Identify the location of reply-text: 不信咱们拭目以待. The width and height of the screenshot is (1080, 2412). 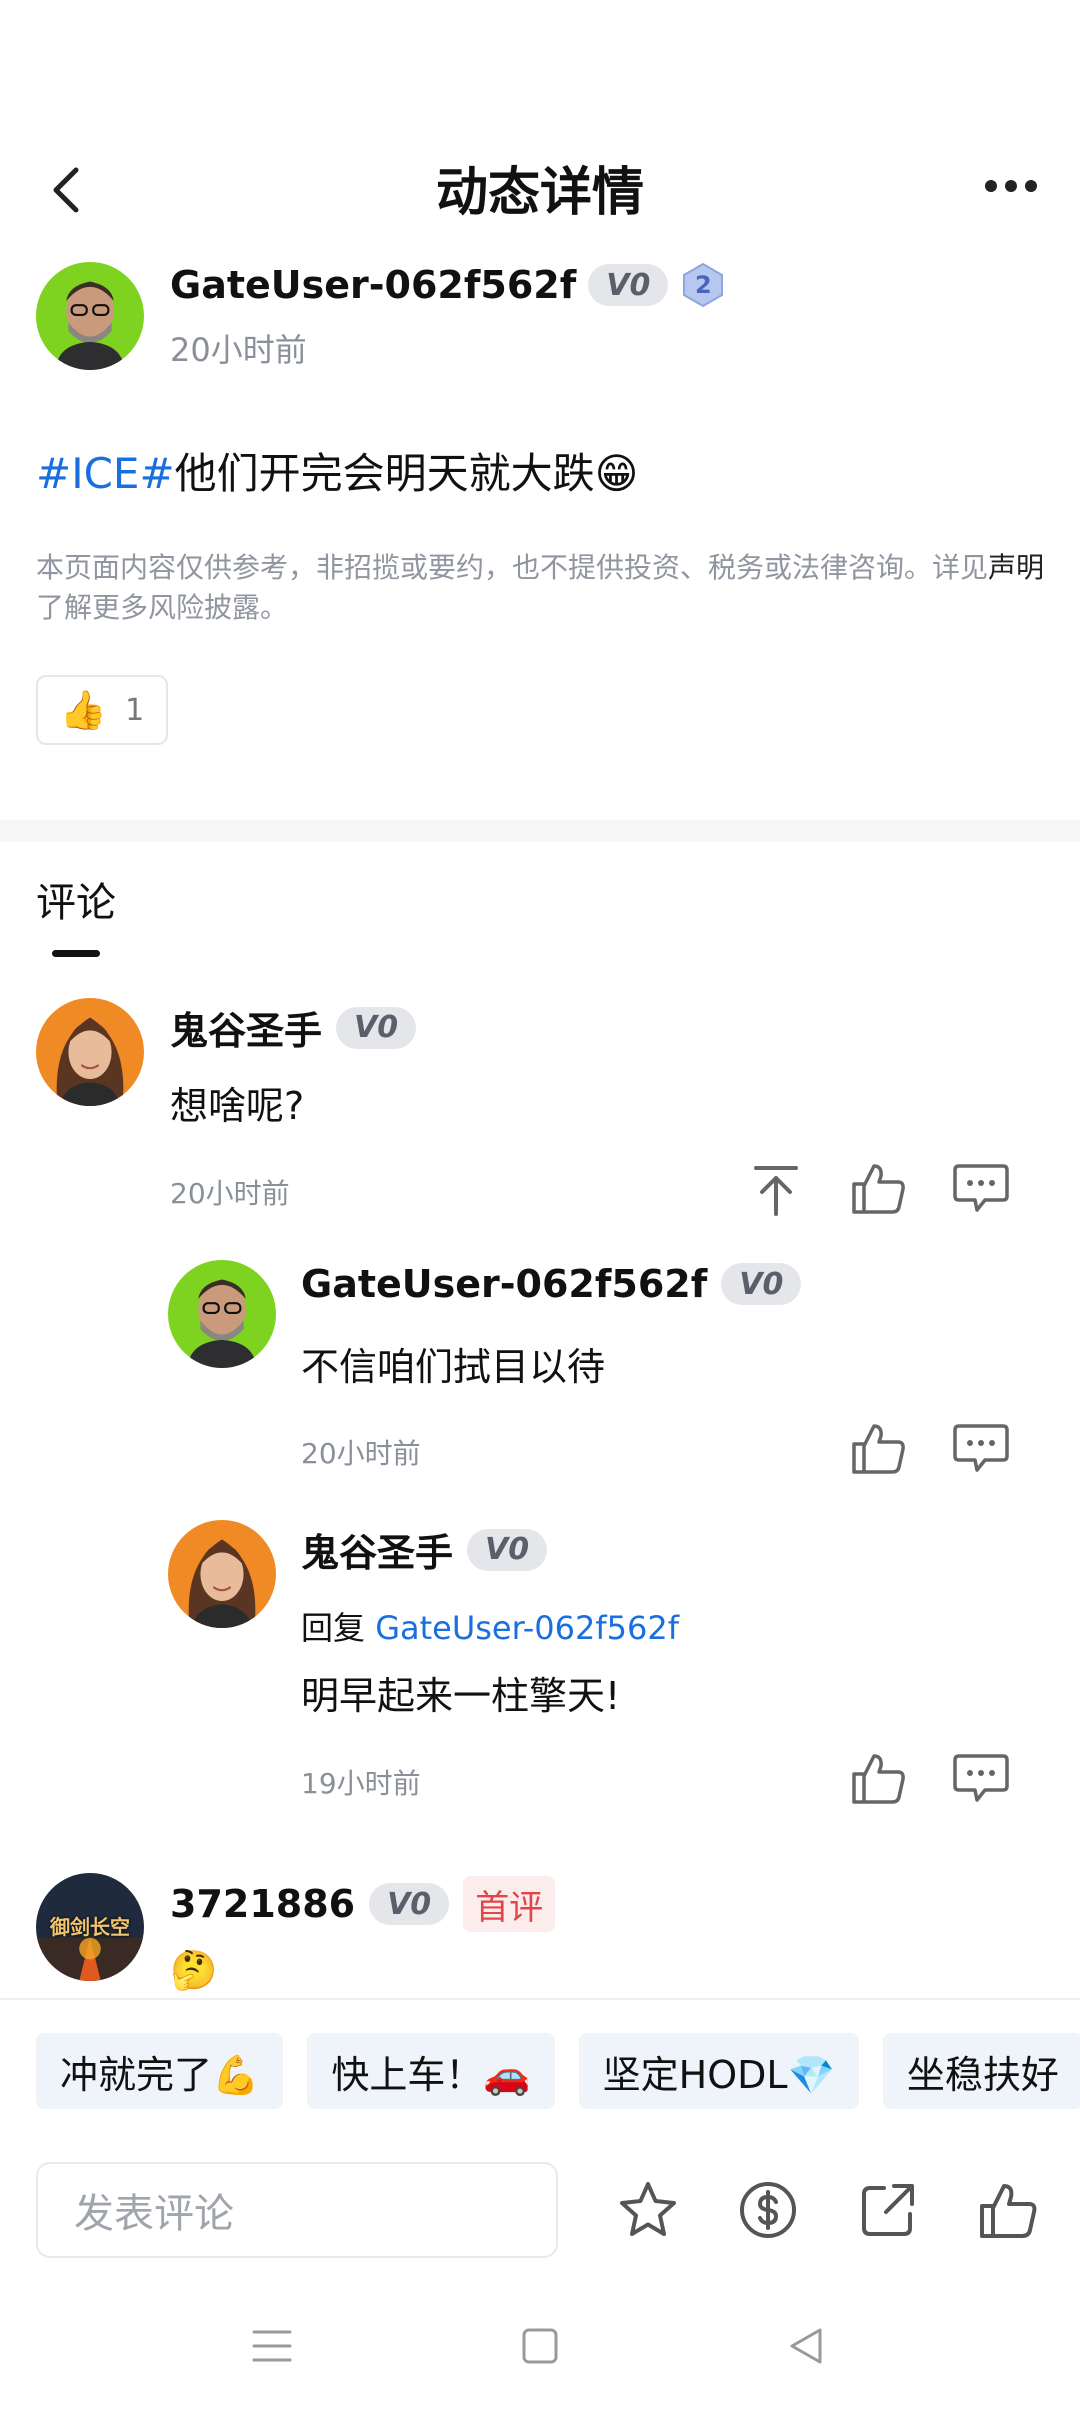
(453, 1367).